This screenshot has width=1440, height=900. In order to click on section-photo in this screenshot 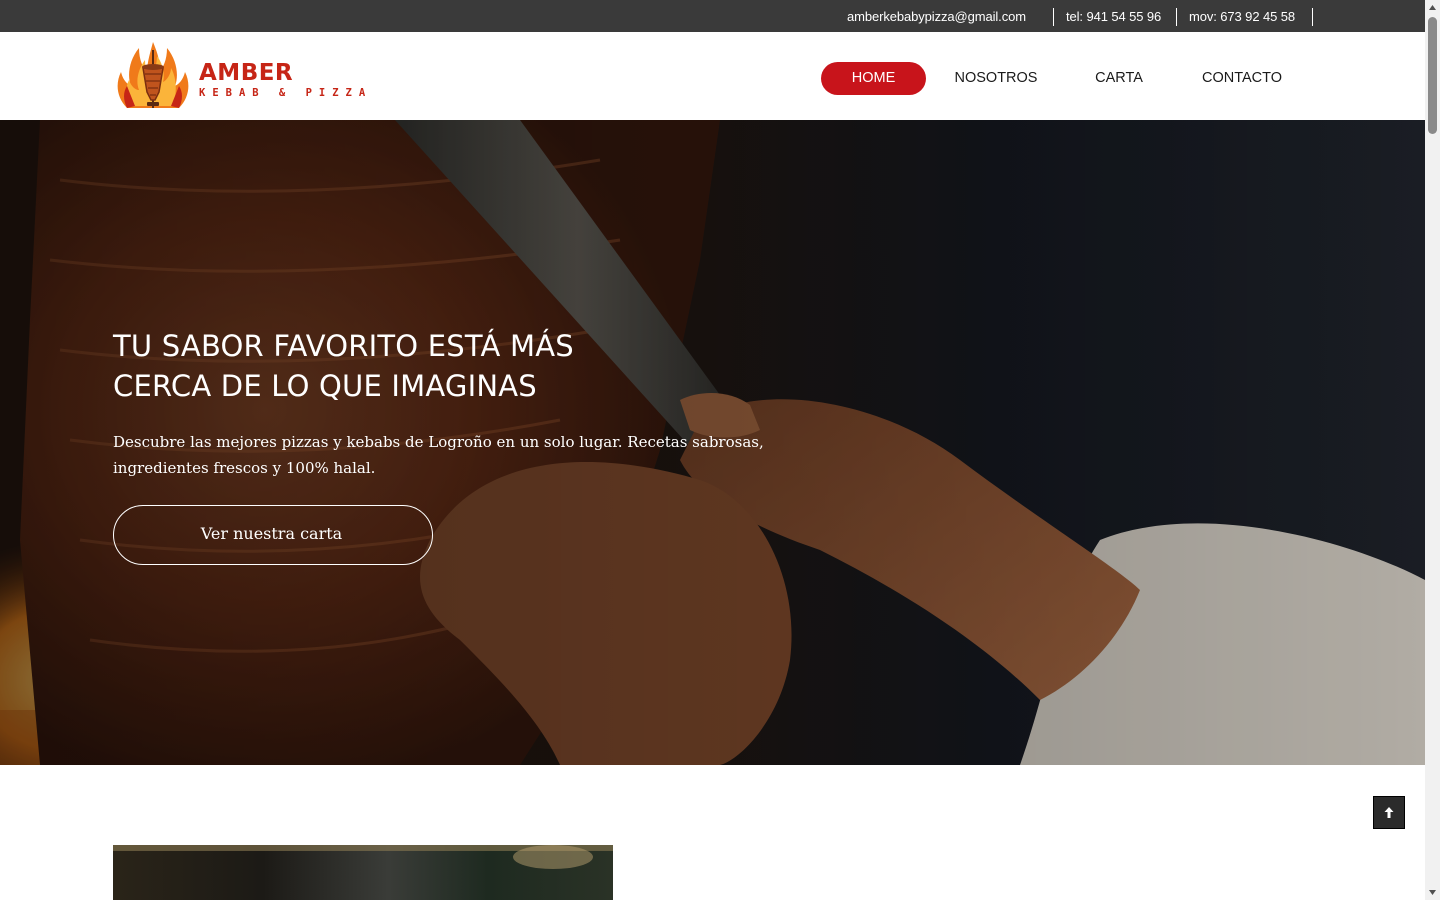, I will do `click(363, 872)`.